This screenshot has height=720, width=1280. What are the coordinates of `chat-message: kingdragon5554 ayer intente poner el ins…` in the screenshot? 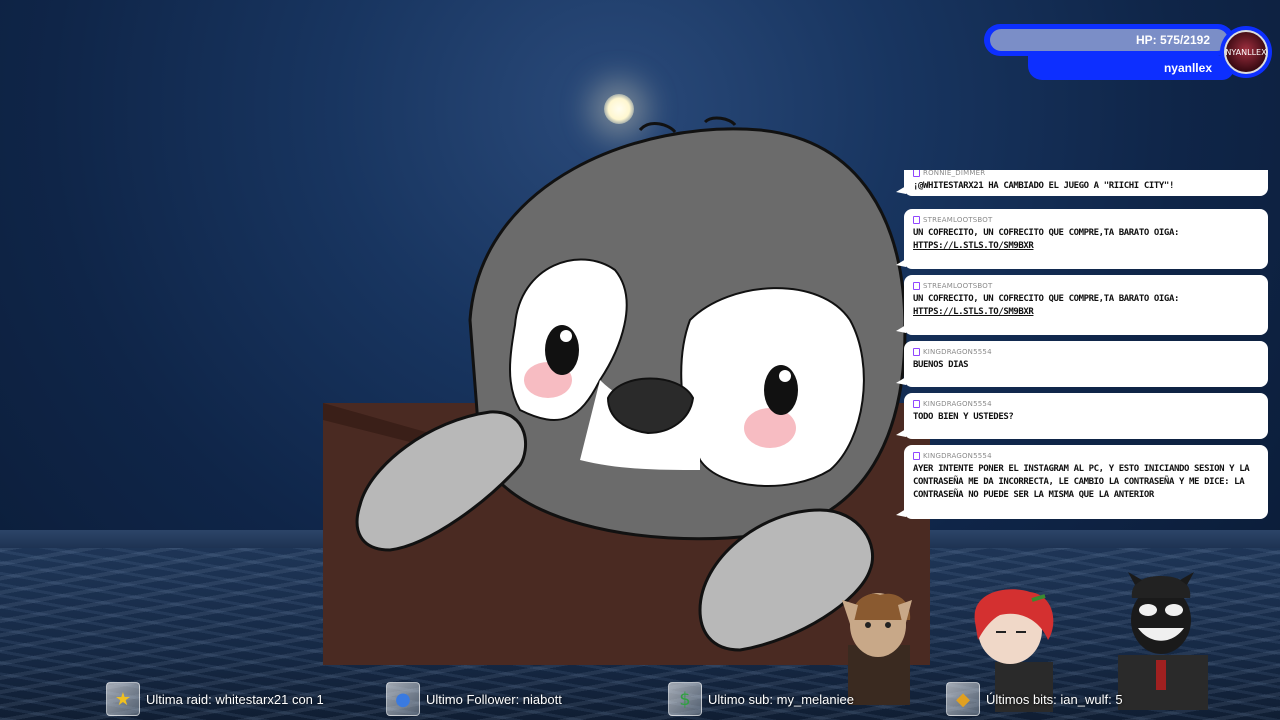 It's located at (1082, 482).